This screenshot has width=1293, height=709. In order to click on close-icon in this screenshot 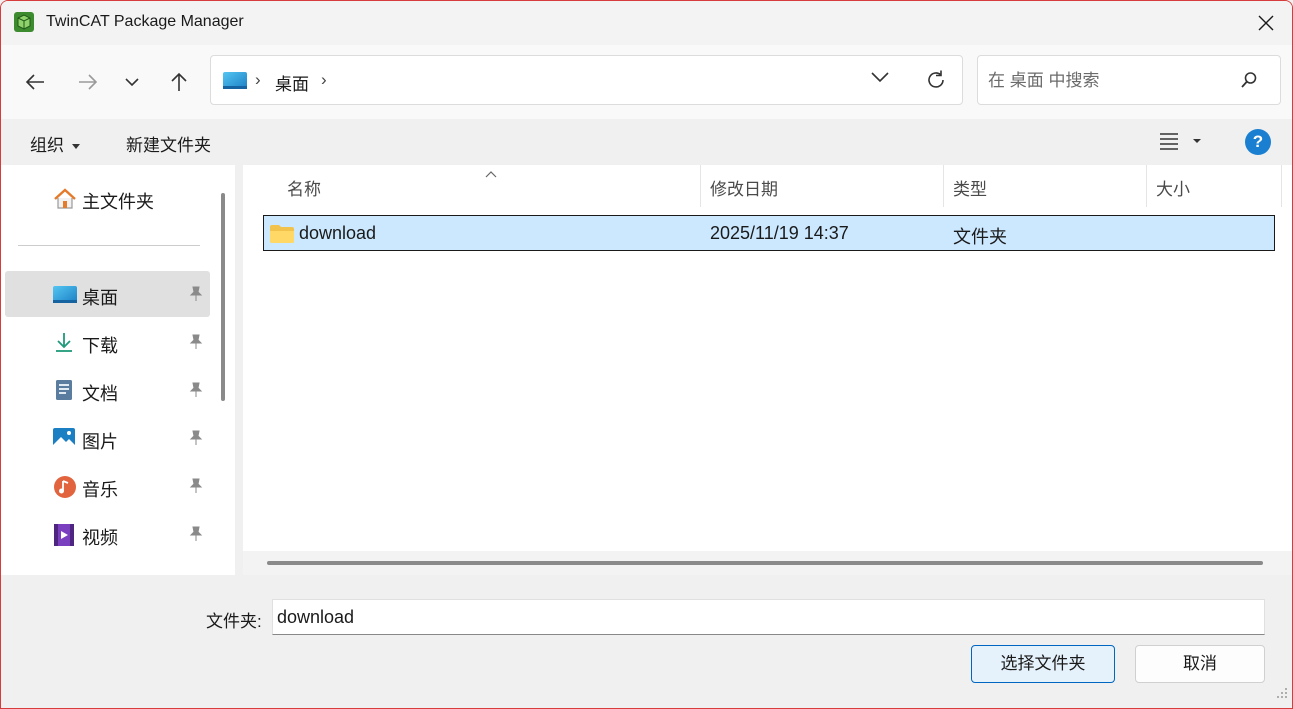, I will do `click(1266, 23)`.